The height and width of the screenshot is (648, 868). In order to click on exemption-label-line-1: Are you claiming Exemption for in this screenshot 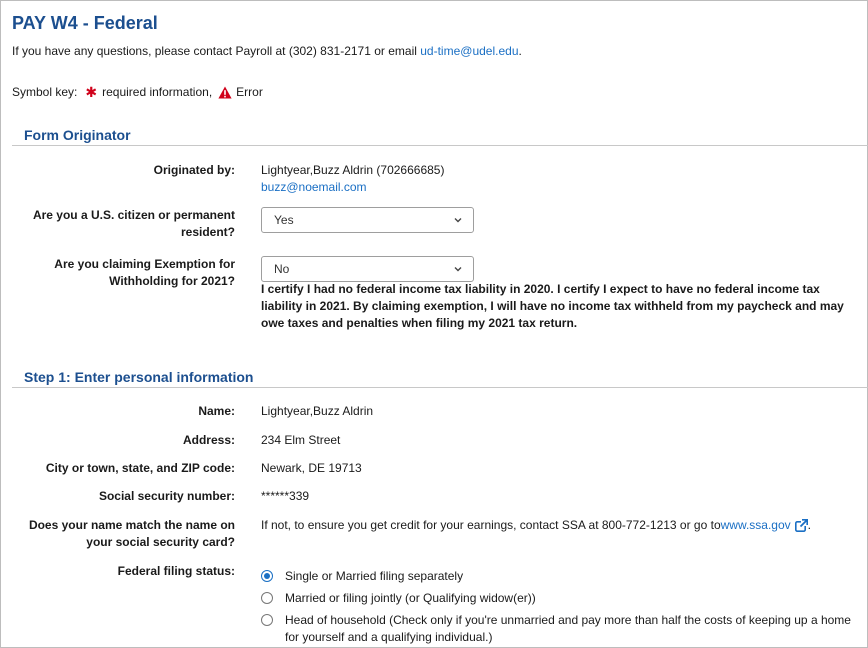, I will do `click(144, 264)`.